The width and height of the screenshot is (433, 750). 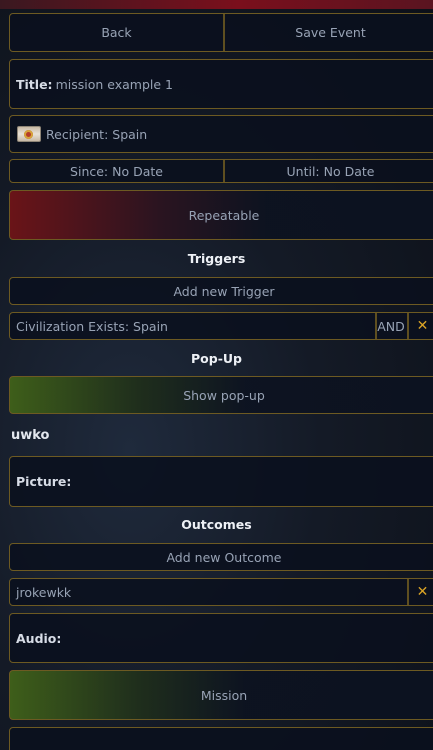 What do you see at coordinates (216, 358) in the screenshot?
I see `popup-header: Pop-Up` at bounding box center [216, 358].